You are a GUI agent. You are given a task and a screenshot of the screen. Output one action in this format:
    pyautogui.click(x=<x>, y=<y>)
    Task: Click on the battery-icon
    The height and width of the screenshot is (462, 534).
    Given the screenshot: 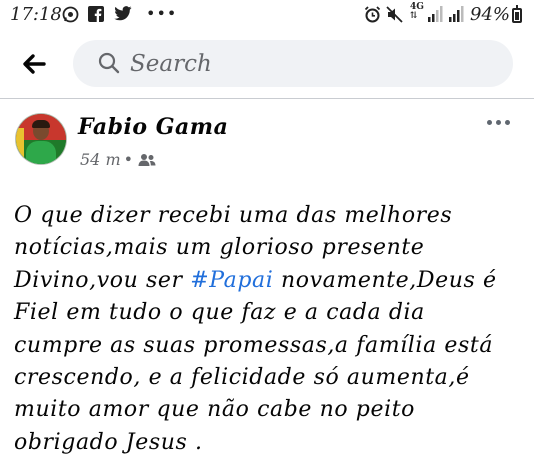 What is the action you would take?
    pyautogui.click(x=517, y=14)
    